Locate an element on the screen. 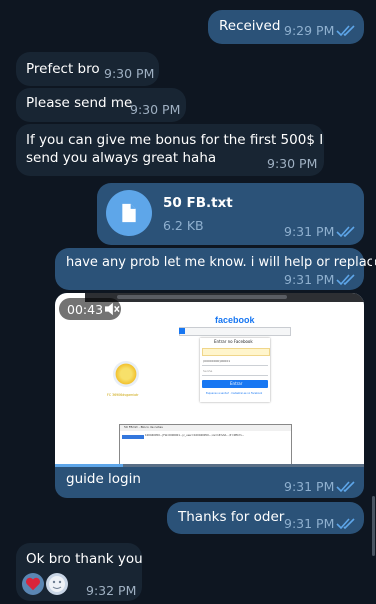 The image size is (376, 604). message-text: Please send me is located at coordinates (79, 103).